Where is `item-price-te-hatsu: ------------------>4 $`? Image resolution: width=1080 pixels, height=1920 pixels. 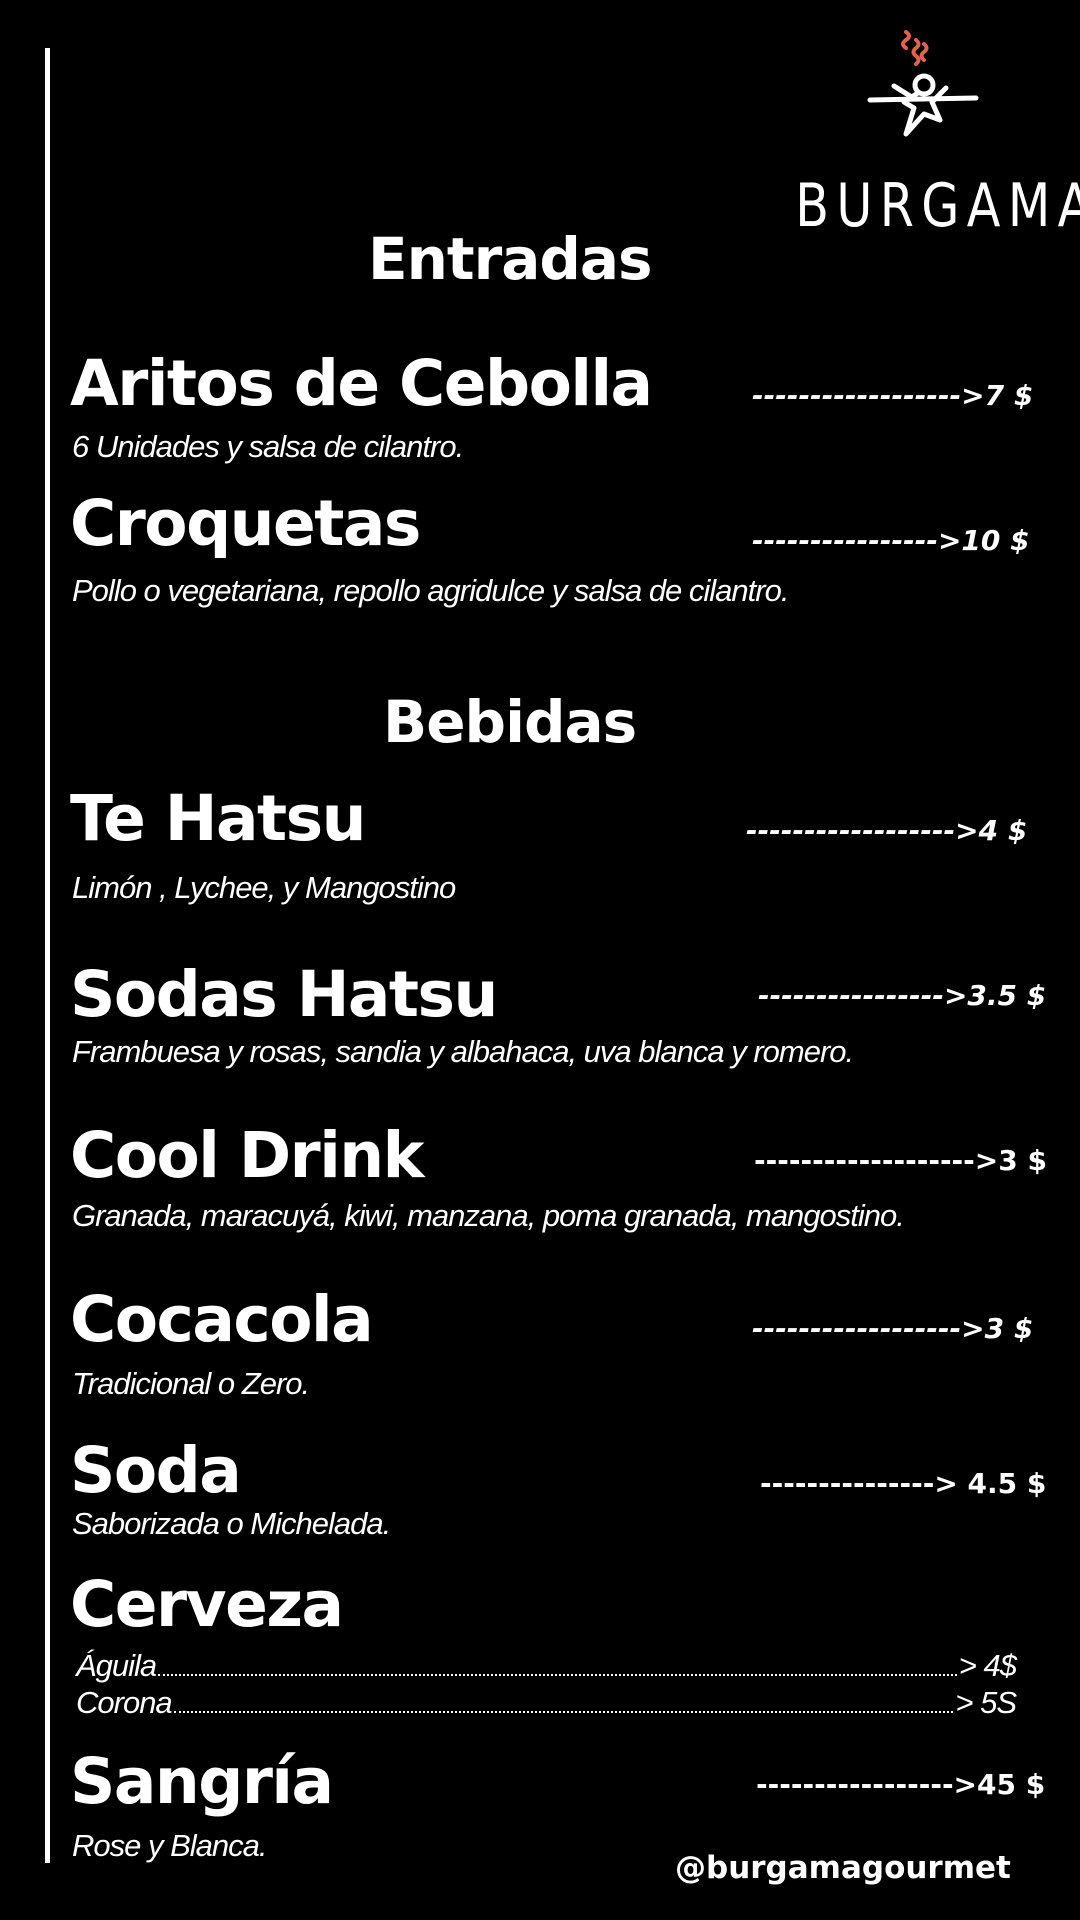
item-price-te-hatsu: ------------------>4 $ is located at coordinates (887, 830).